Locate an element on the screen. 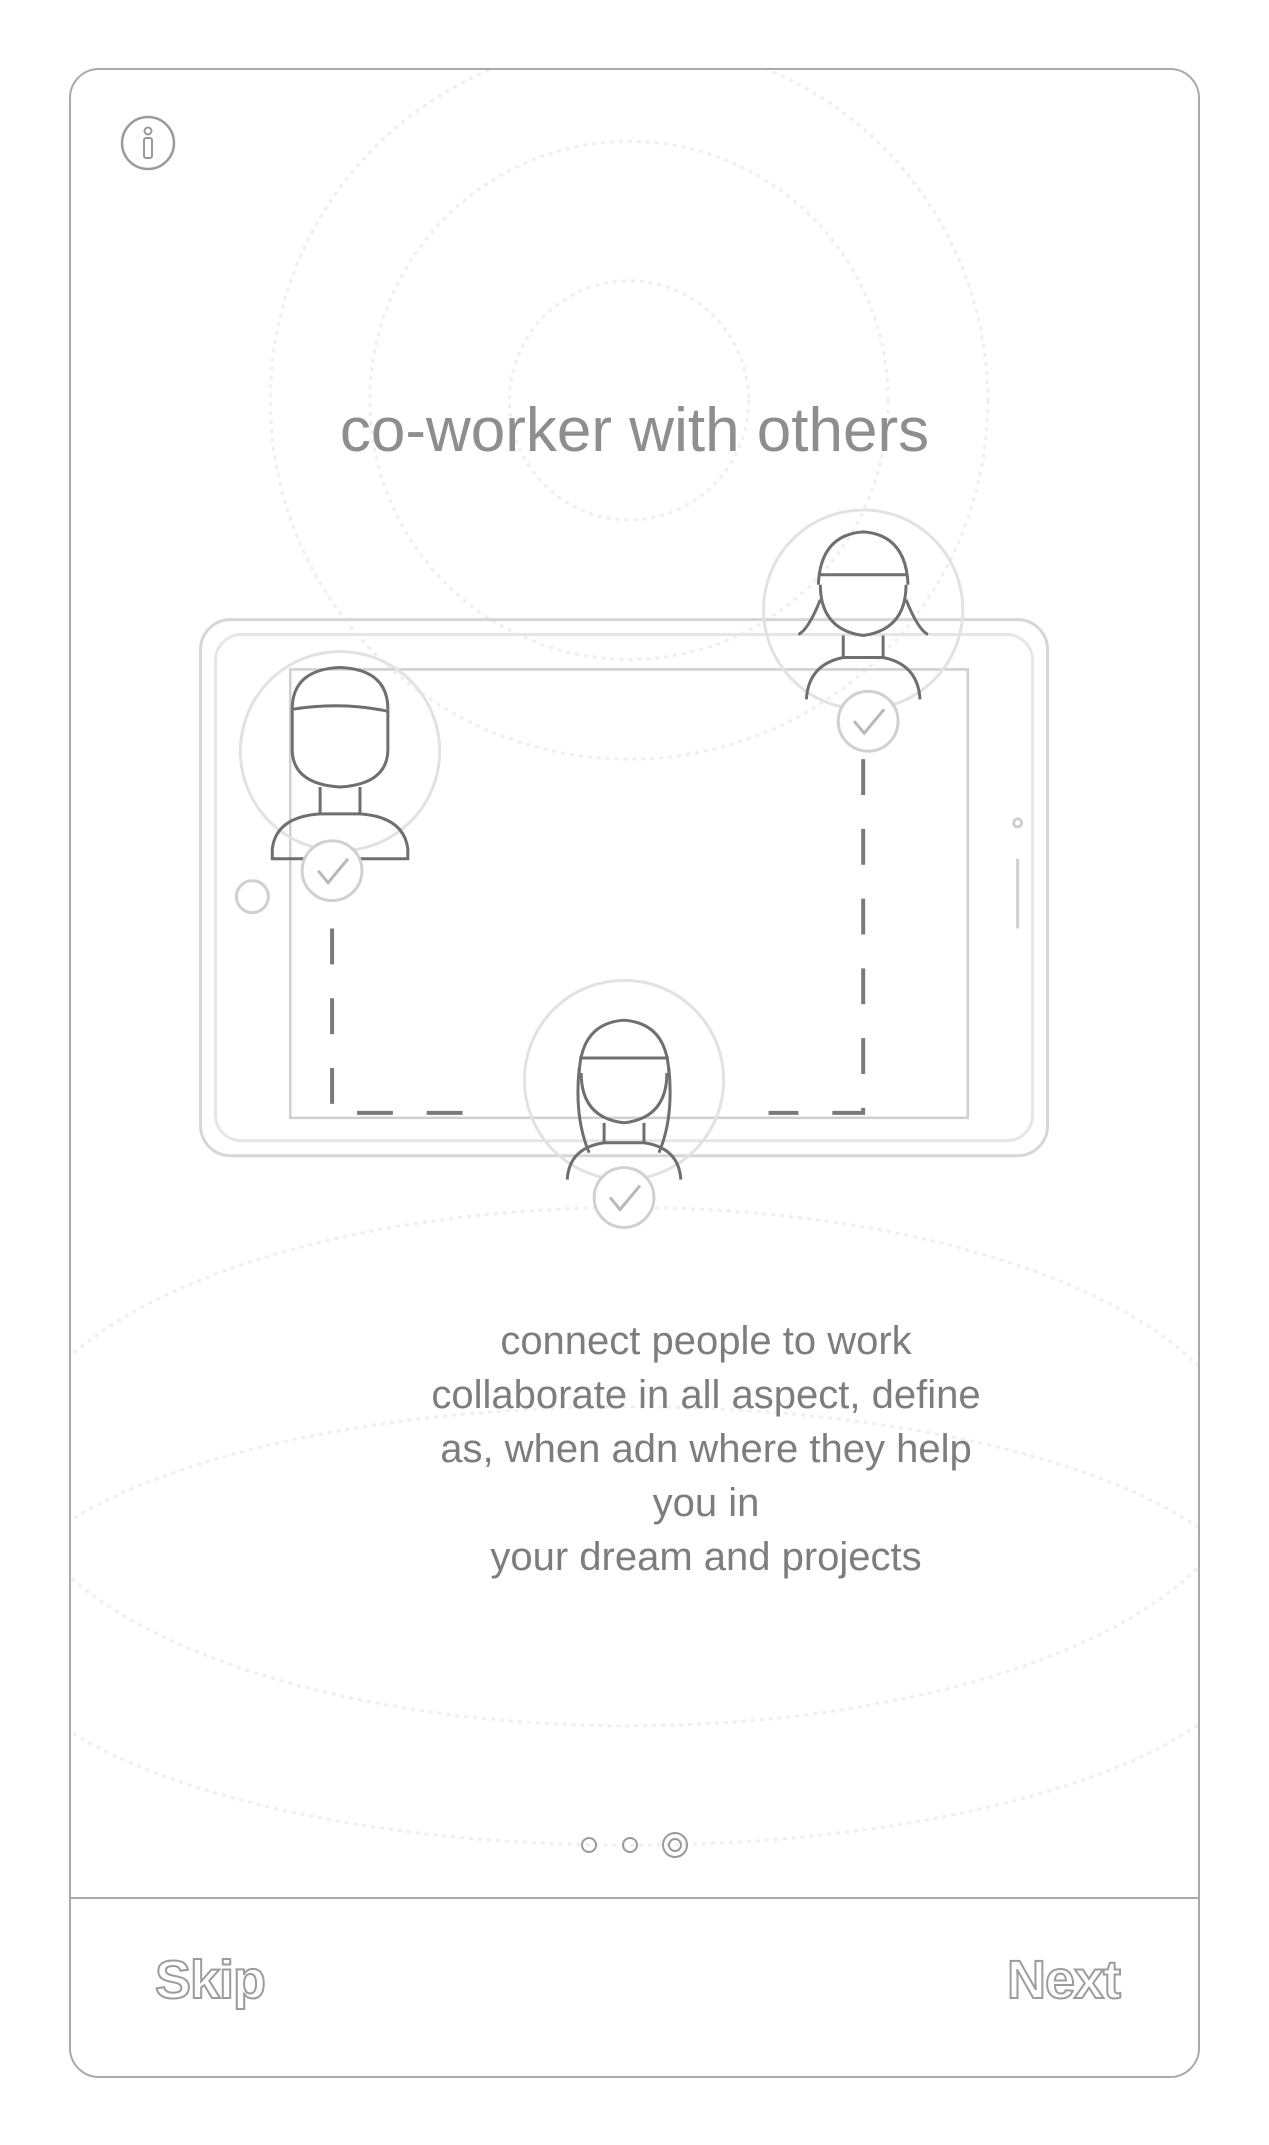 This screenshot has height=2145, width=1269. page-dot-3-active is located at coordinates (674, 1845).